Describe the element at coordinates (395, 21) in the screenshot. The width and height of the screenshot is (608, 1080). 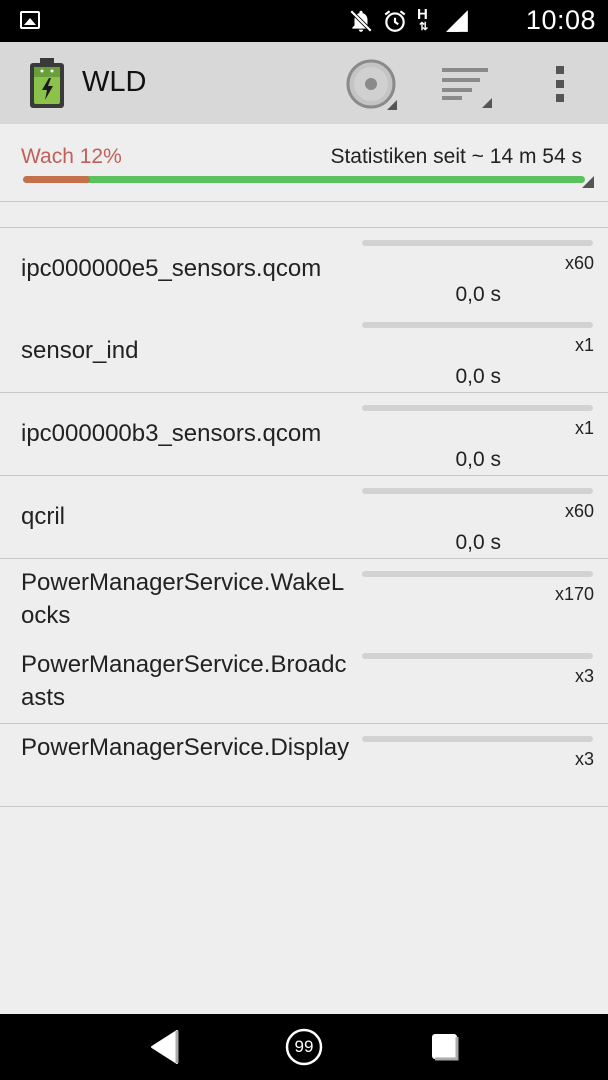
I see `alarm-icon` at that location.